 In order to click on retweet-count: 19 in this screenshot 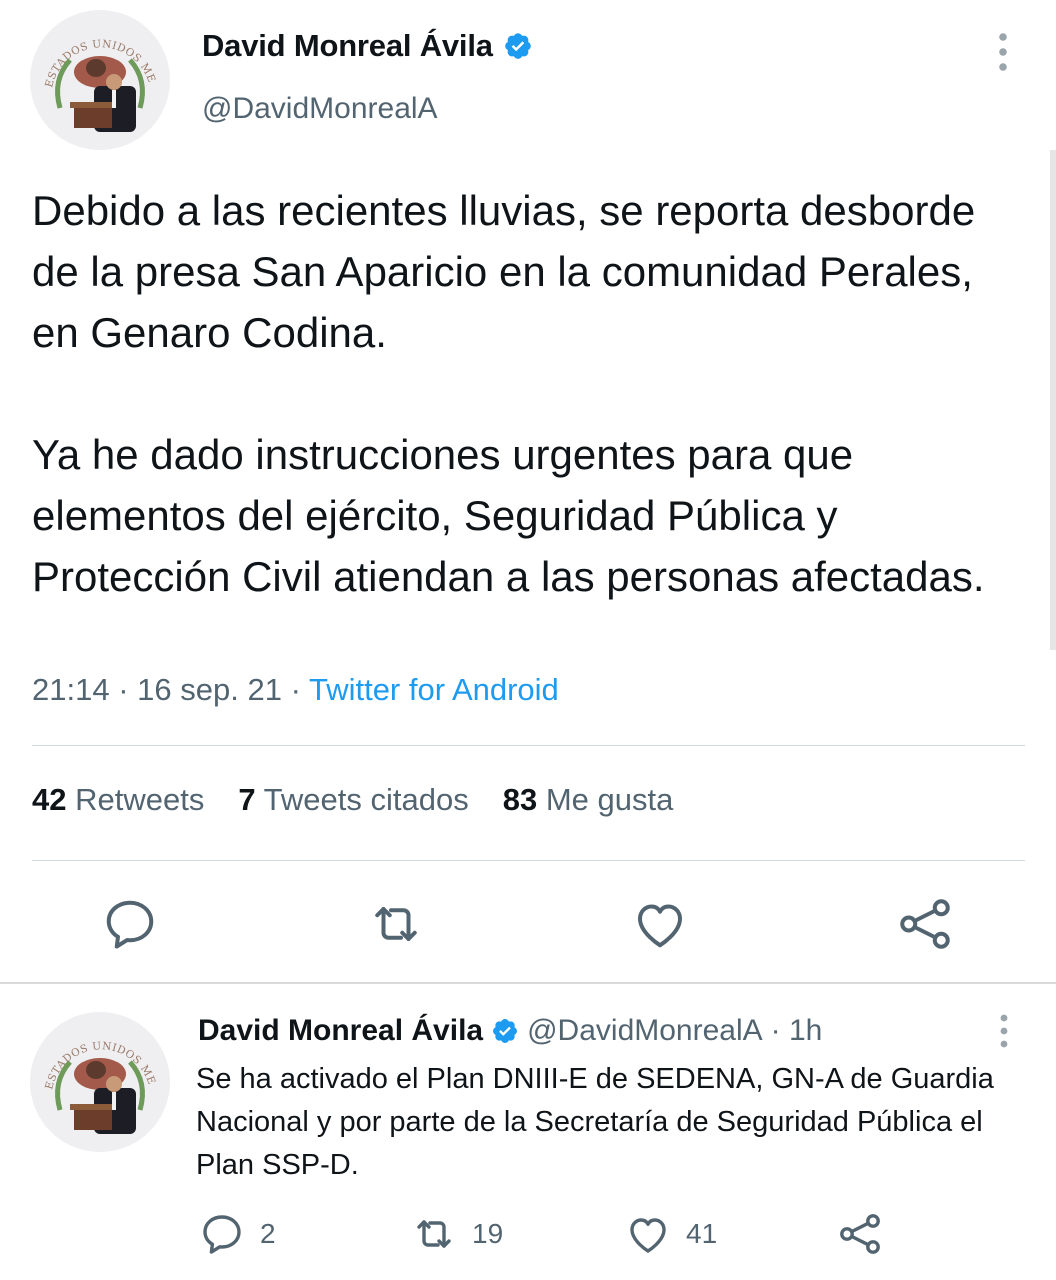, I will do `click(488, 1233)`.